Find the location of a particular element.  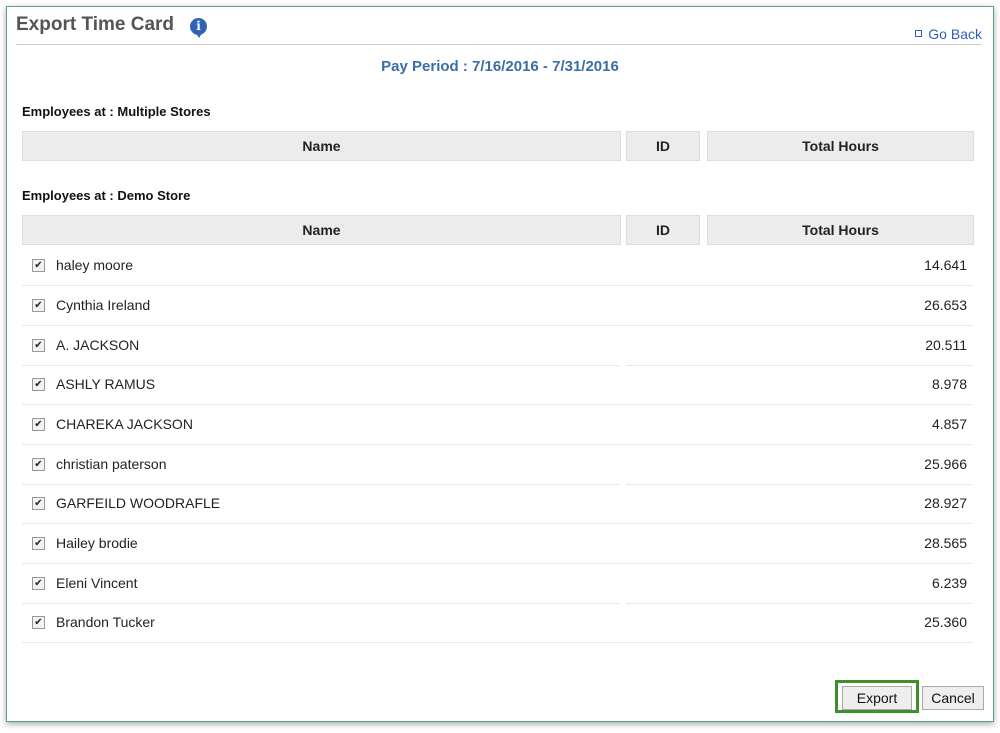

employee-name: christian paterson is located at coordinates (111, 464).